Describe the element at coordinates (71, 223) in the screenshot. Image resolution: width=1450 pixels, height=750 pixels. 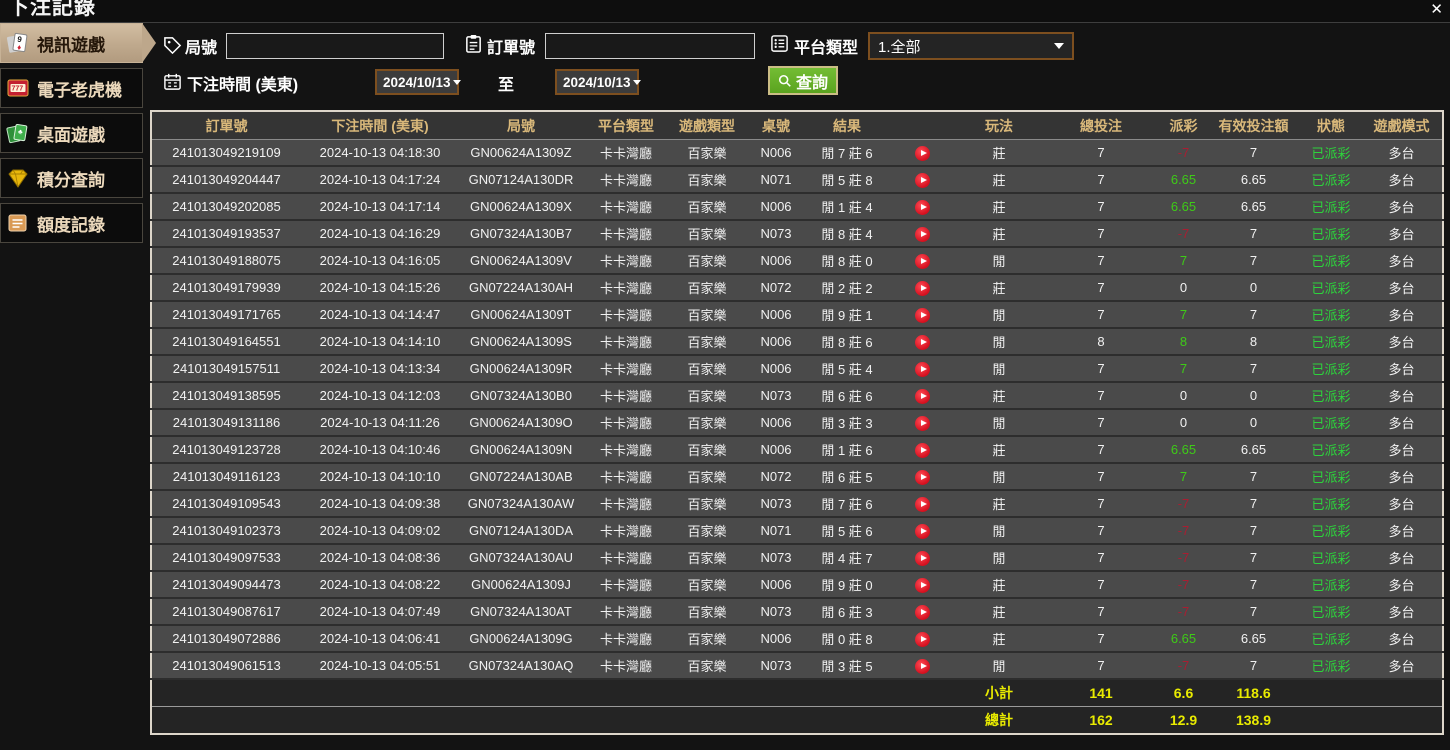
I see `sidebar-item-5: 額度記錄` at that location.